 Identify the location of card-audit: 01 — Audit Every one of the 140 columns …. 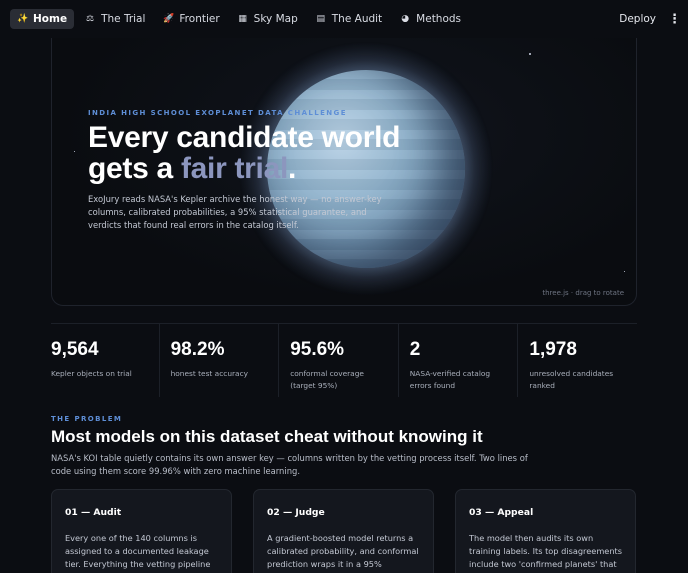
(141, 531).